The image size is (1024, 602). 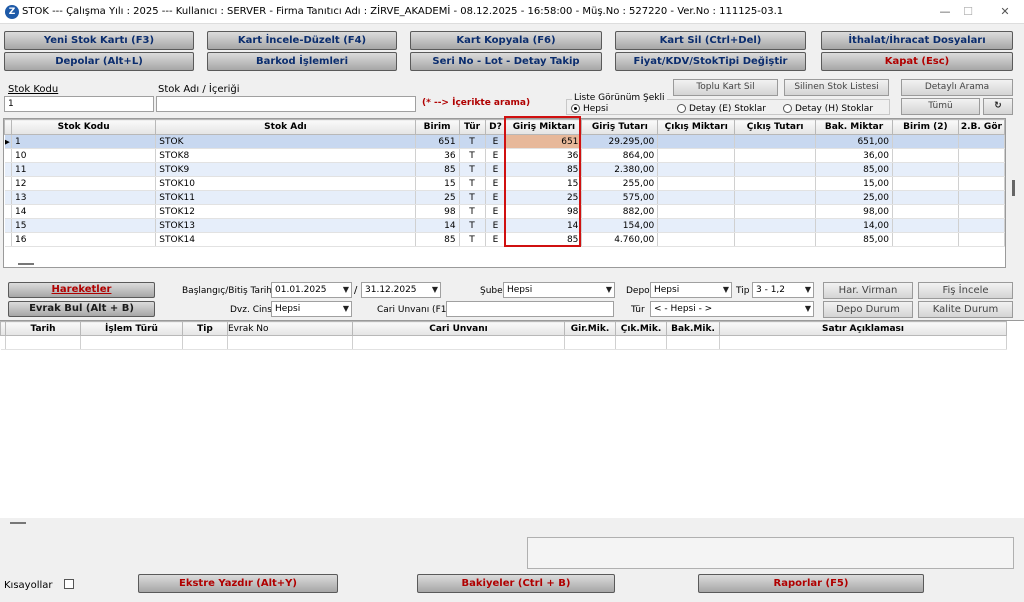 What do you see at coordinates (79, 104) in the screenshot?
I see `stock-code-input: 1` at bounding box center [79, 104].